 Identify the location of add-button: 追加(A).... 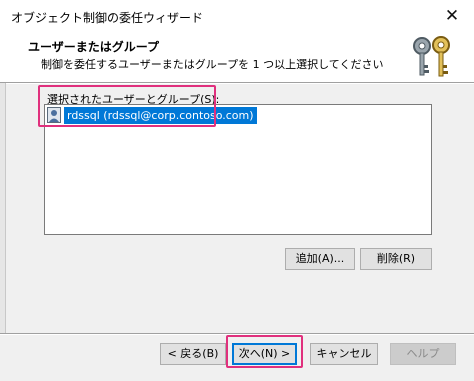
(320, 259).